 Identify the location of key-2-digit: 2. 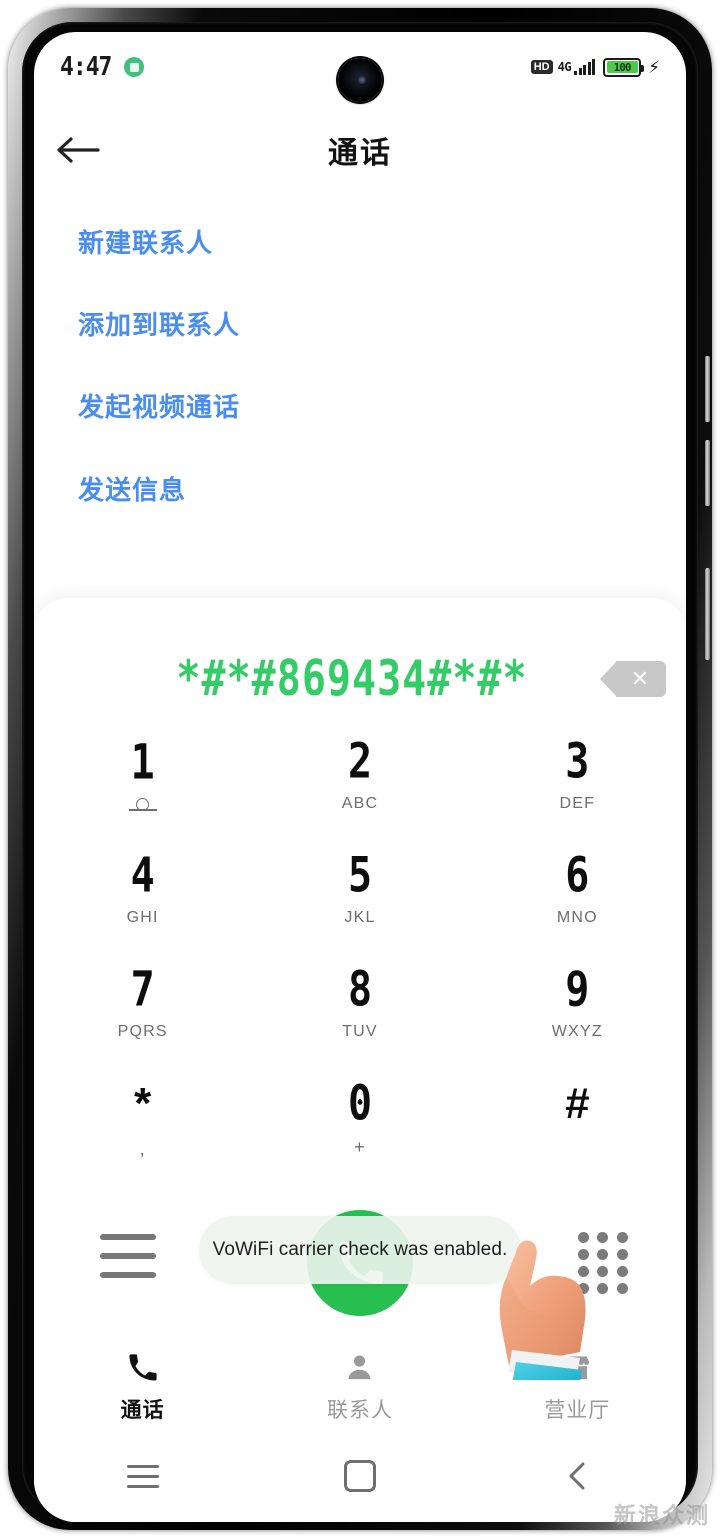
(360, 762).